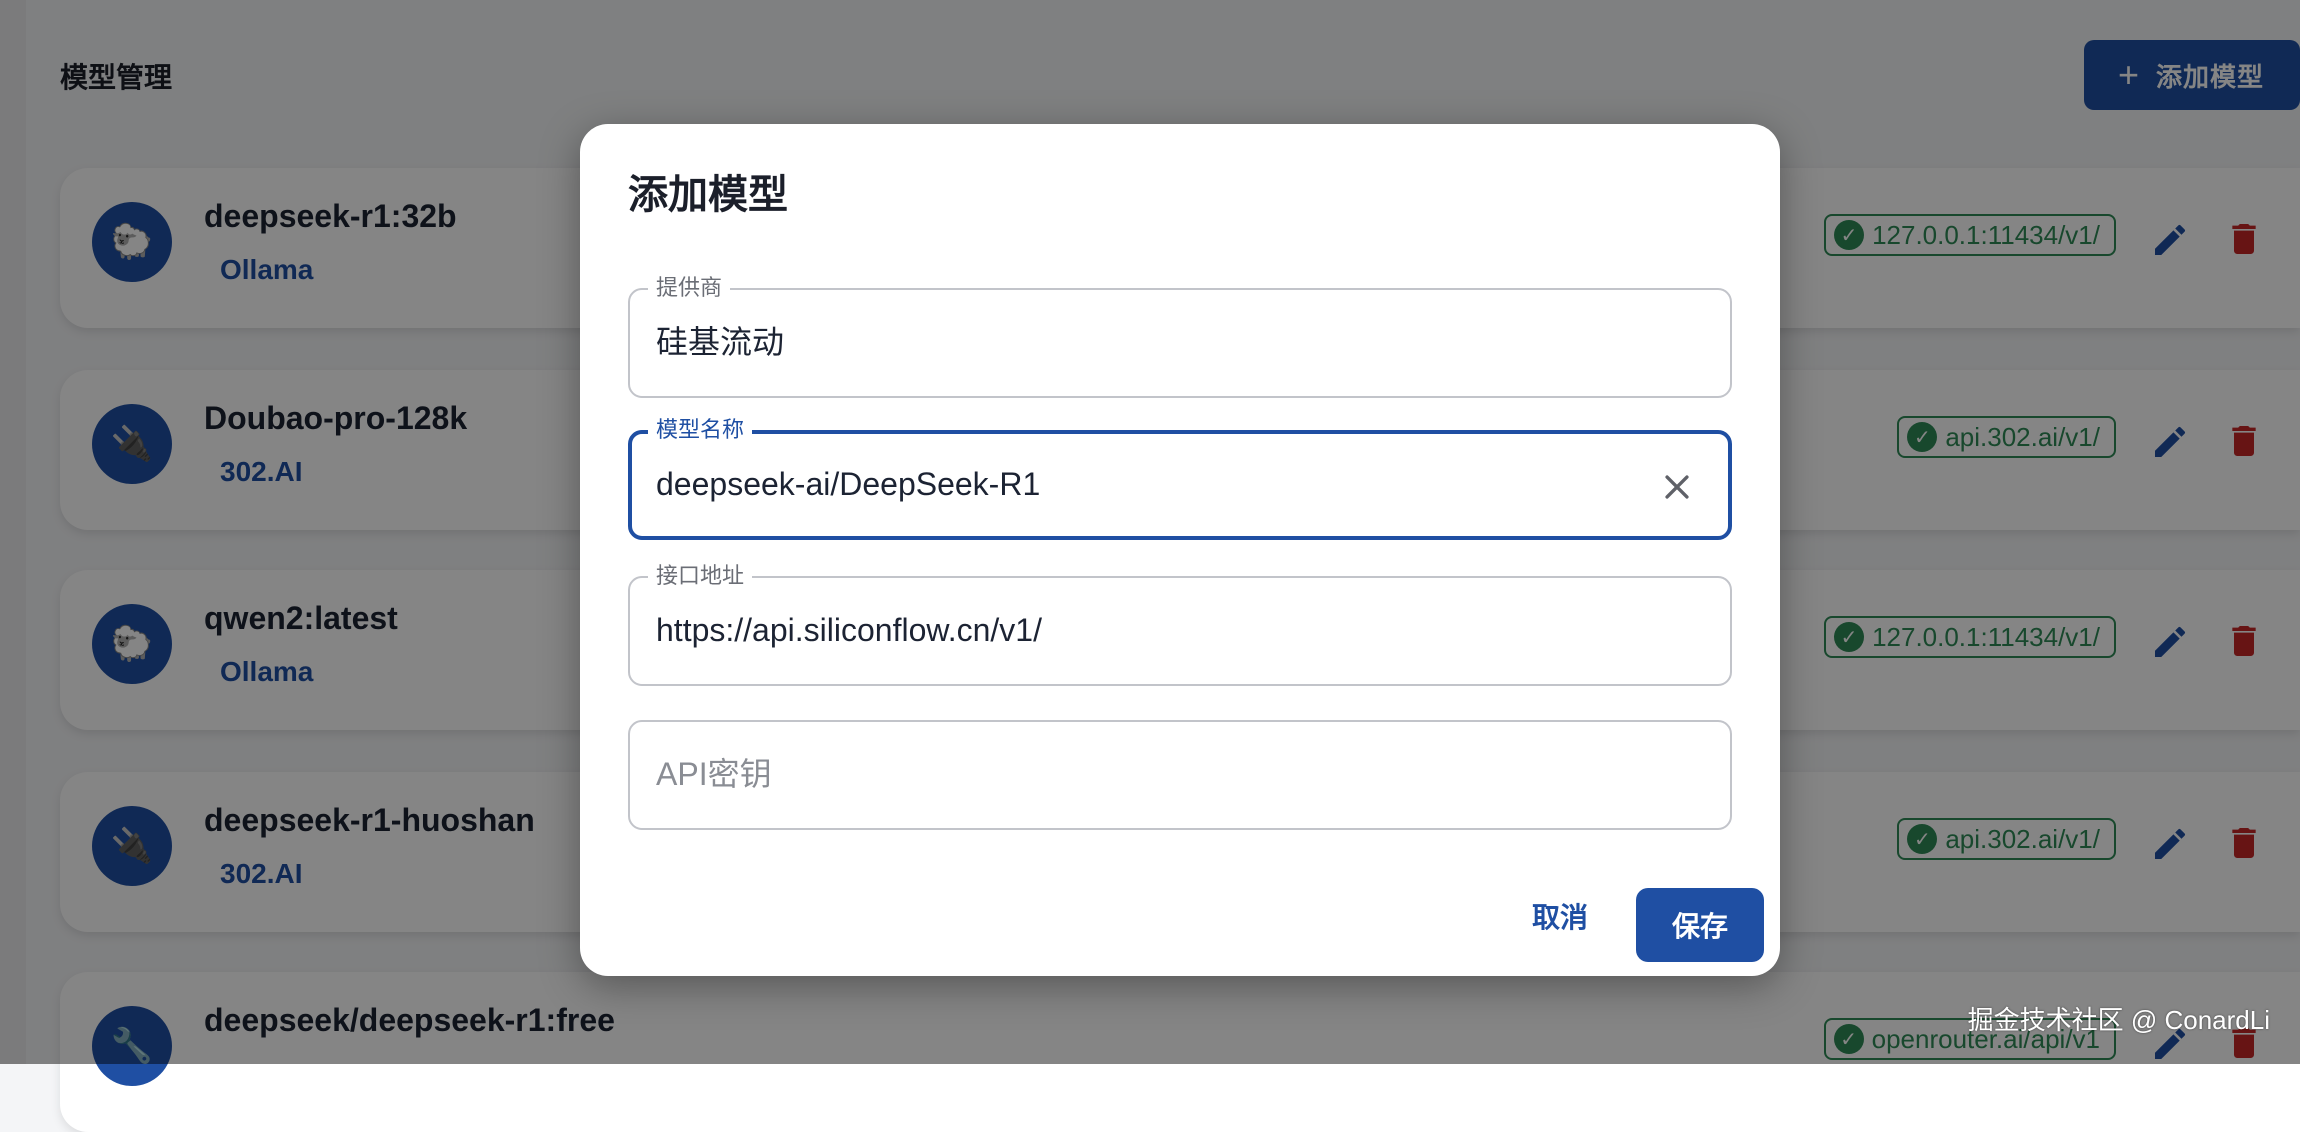 This screenshot has width=2300, height=1132. I want to click on cancel-button: 取消, so click(1560, 916).